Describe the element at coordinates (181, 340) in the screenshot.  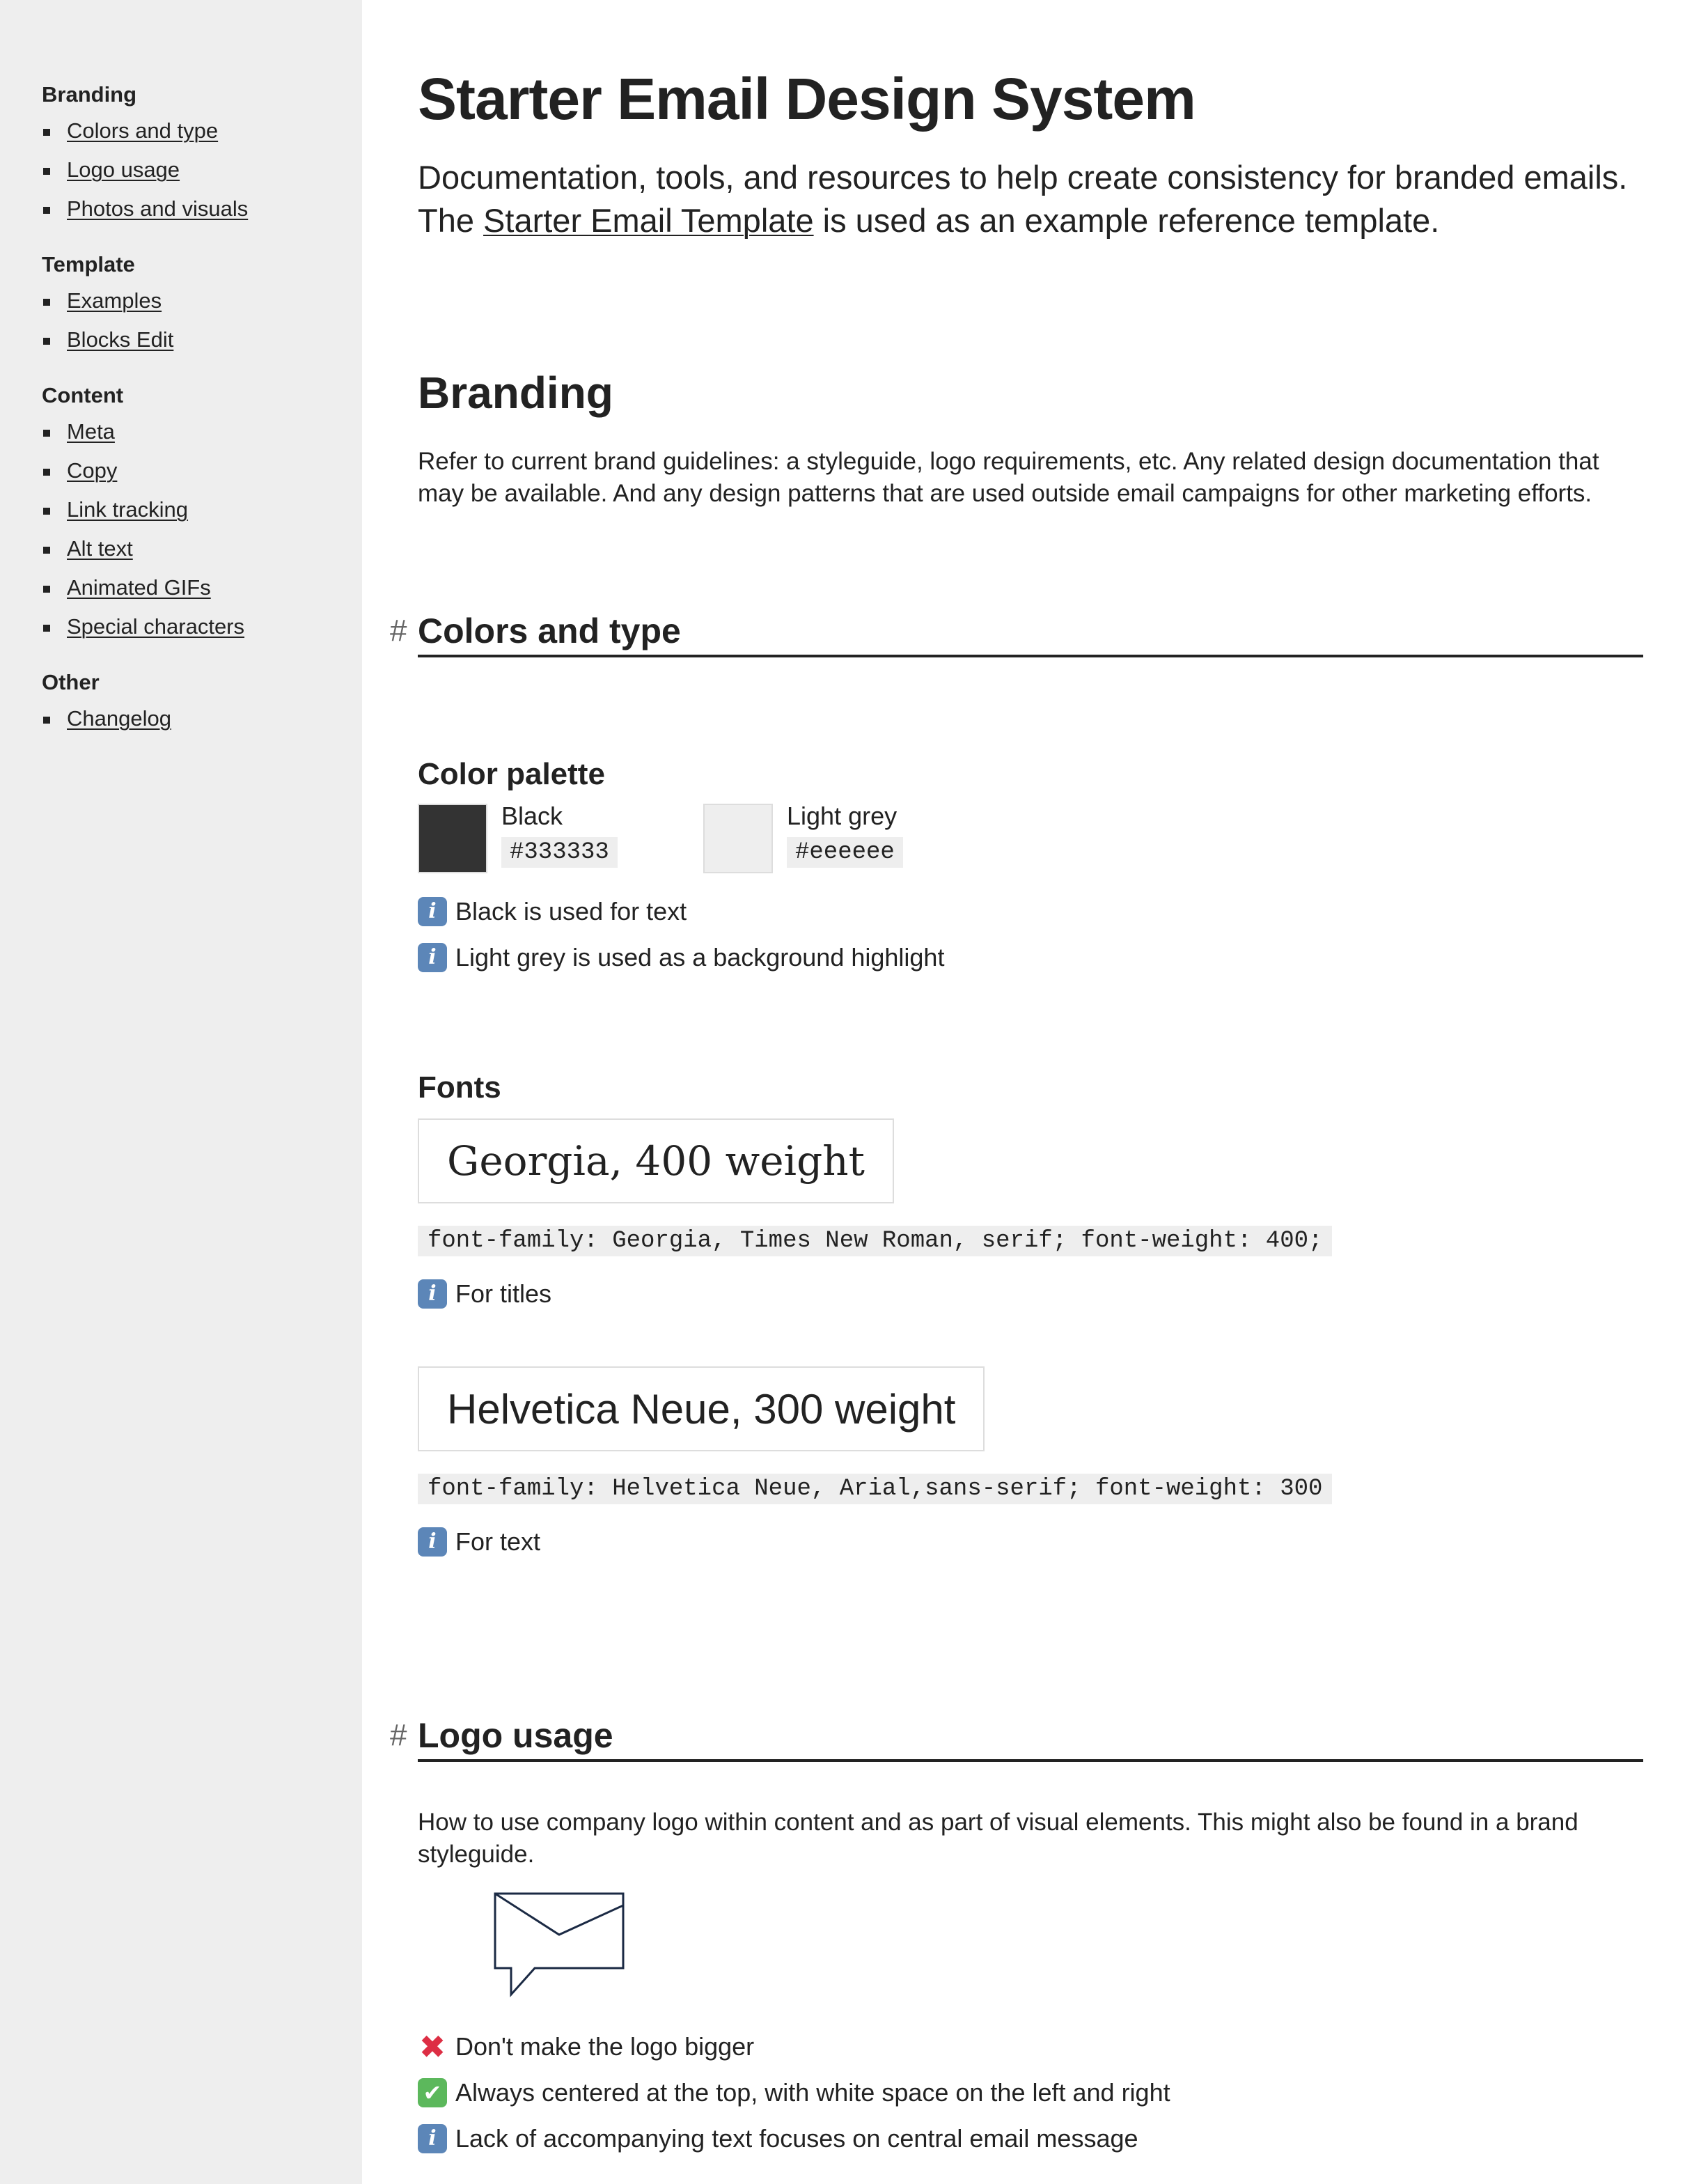
I see `nav-item-blocks-edit: Blocks Edit` at that location.